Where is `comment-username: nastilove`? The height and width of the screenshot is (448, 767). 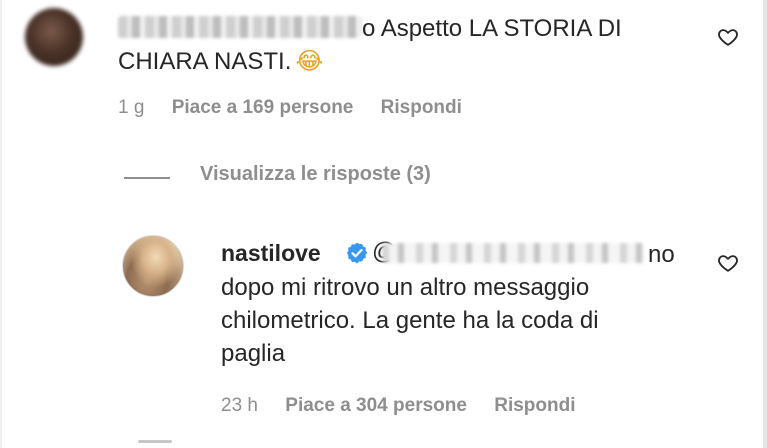
comment-username: nastilove is located at coordinates (271, 253).